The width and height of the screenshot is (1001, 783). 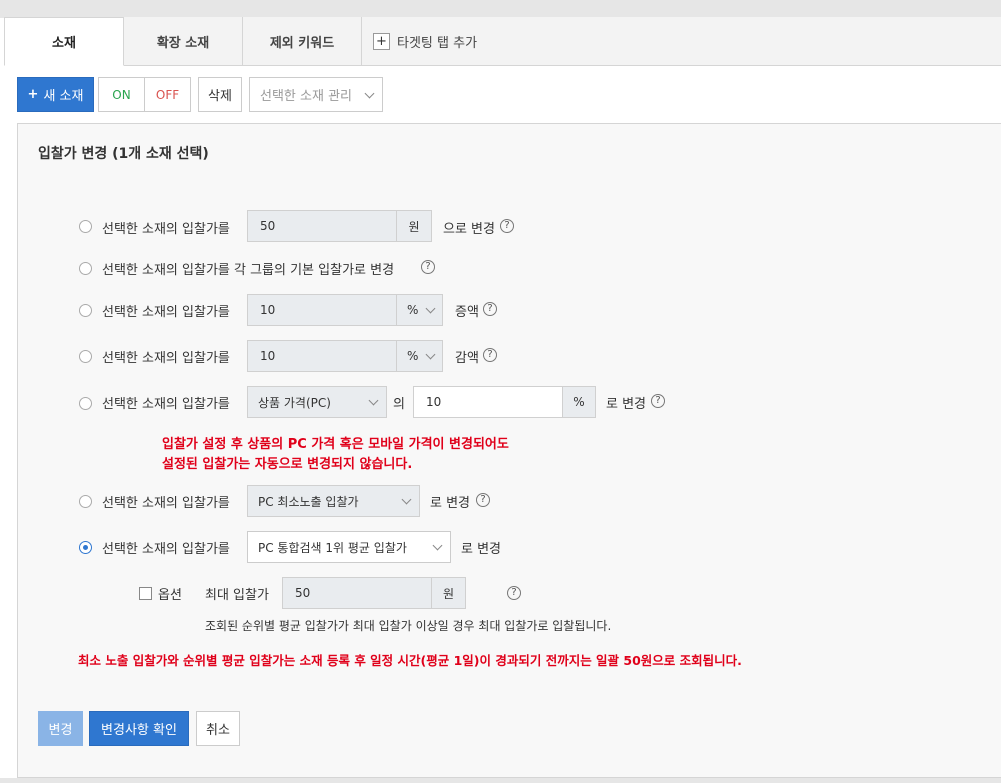 I want to click on price-change-warning-line-1: 입찰가 설정 후 상품의 PC 가격 혹은 모바일 가격이 변경되어도, so click(x=335, y=444).